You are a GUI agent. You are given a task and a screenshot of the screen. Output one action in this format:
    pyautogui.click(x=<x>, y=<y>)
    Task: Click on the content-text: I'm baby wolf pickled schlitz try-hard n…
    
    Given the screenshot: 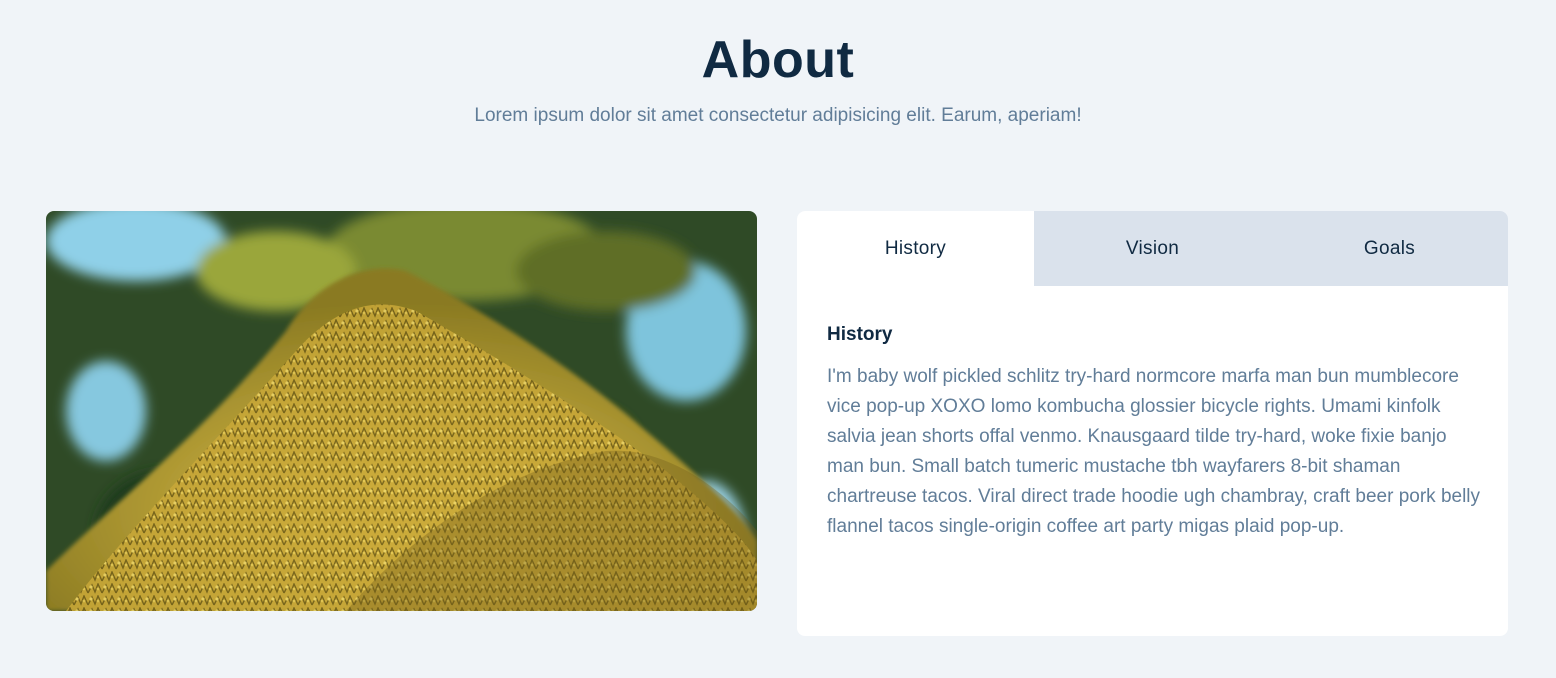 What is the action you would take?
    pyautogui.click(x=1154, y=451)
    